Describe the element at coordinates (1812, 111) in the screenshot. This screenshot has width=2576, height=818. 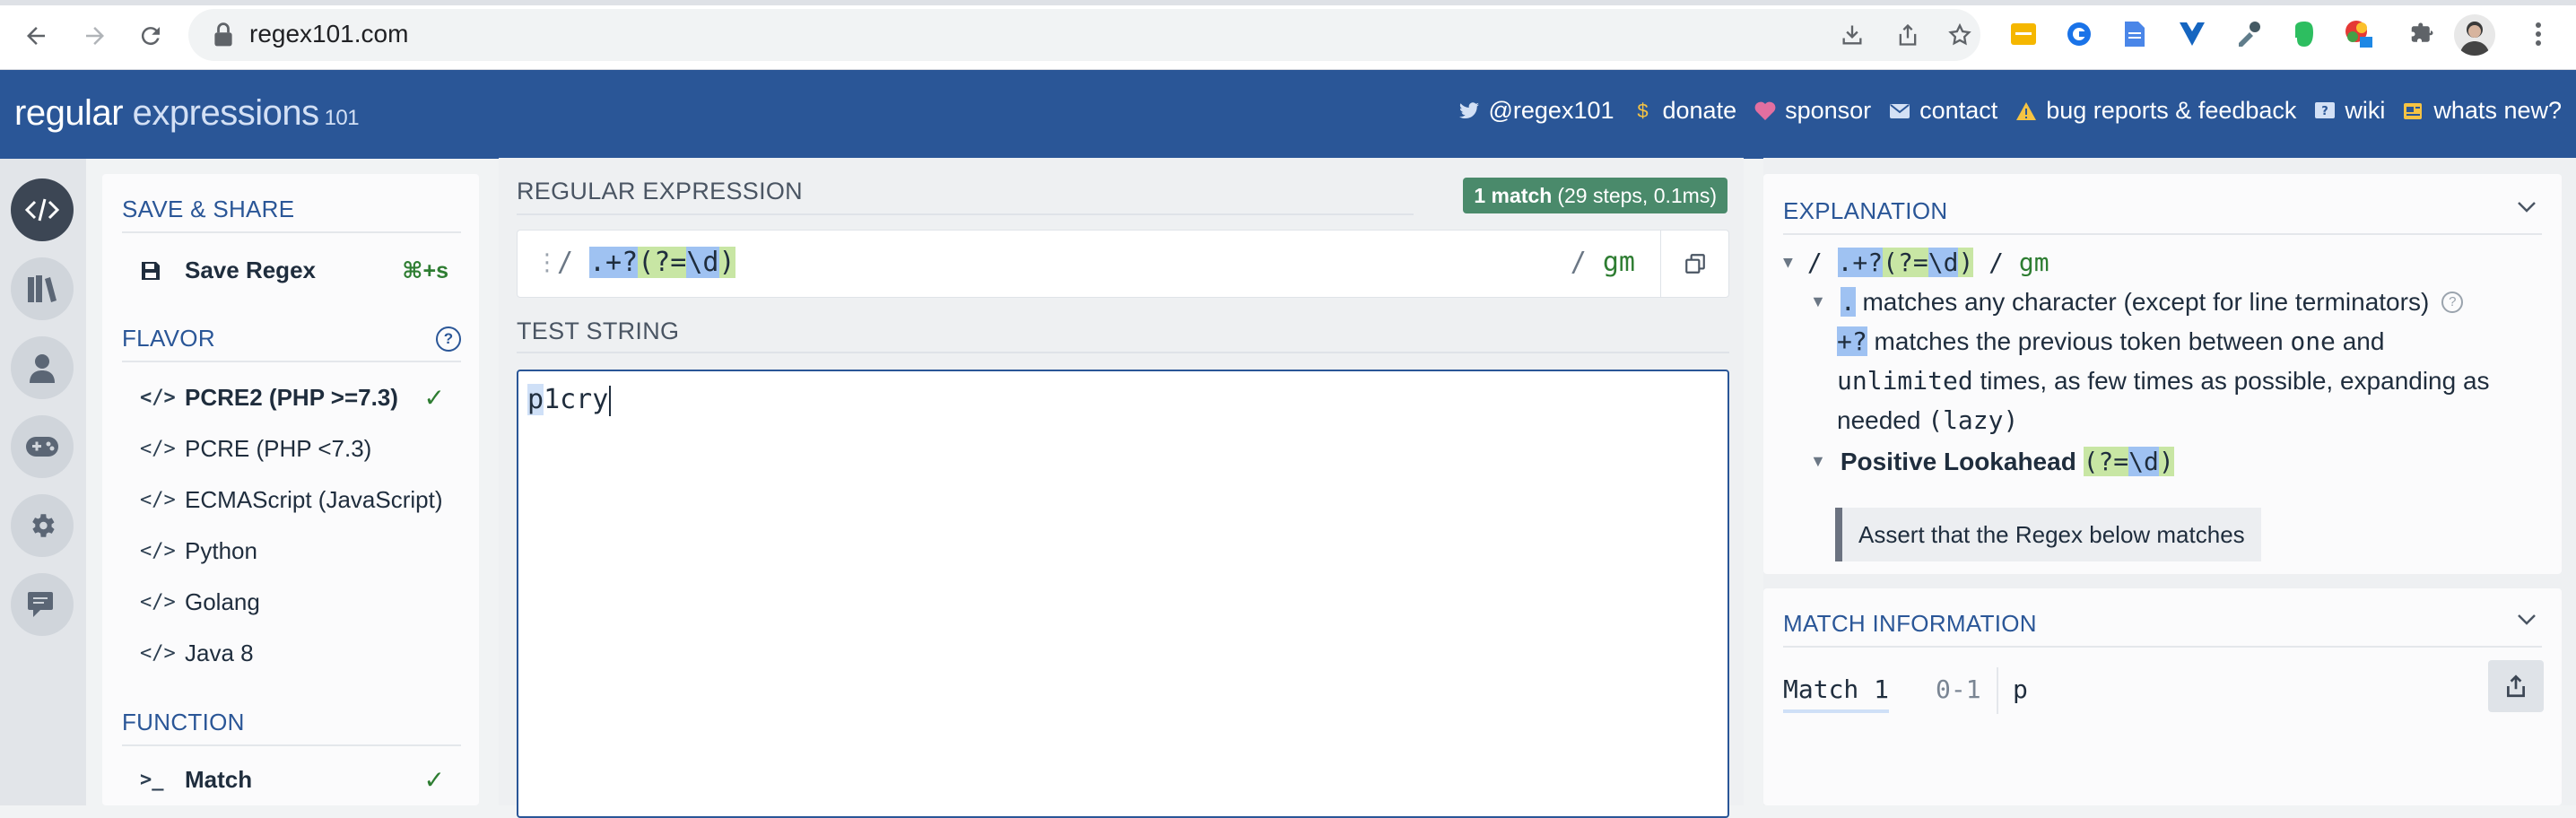
I see `sponsor-link: sponsor` at that location.